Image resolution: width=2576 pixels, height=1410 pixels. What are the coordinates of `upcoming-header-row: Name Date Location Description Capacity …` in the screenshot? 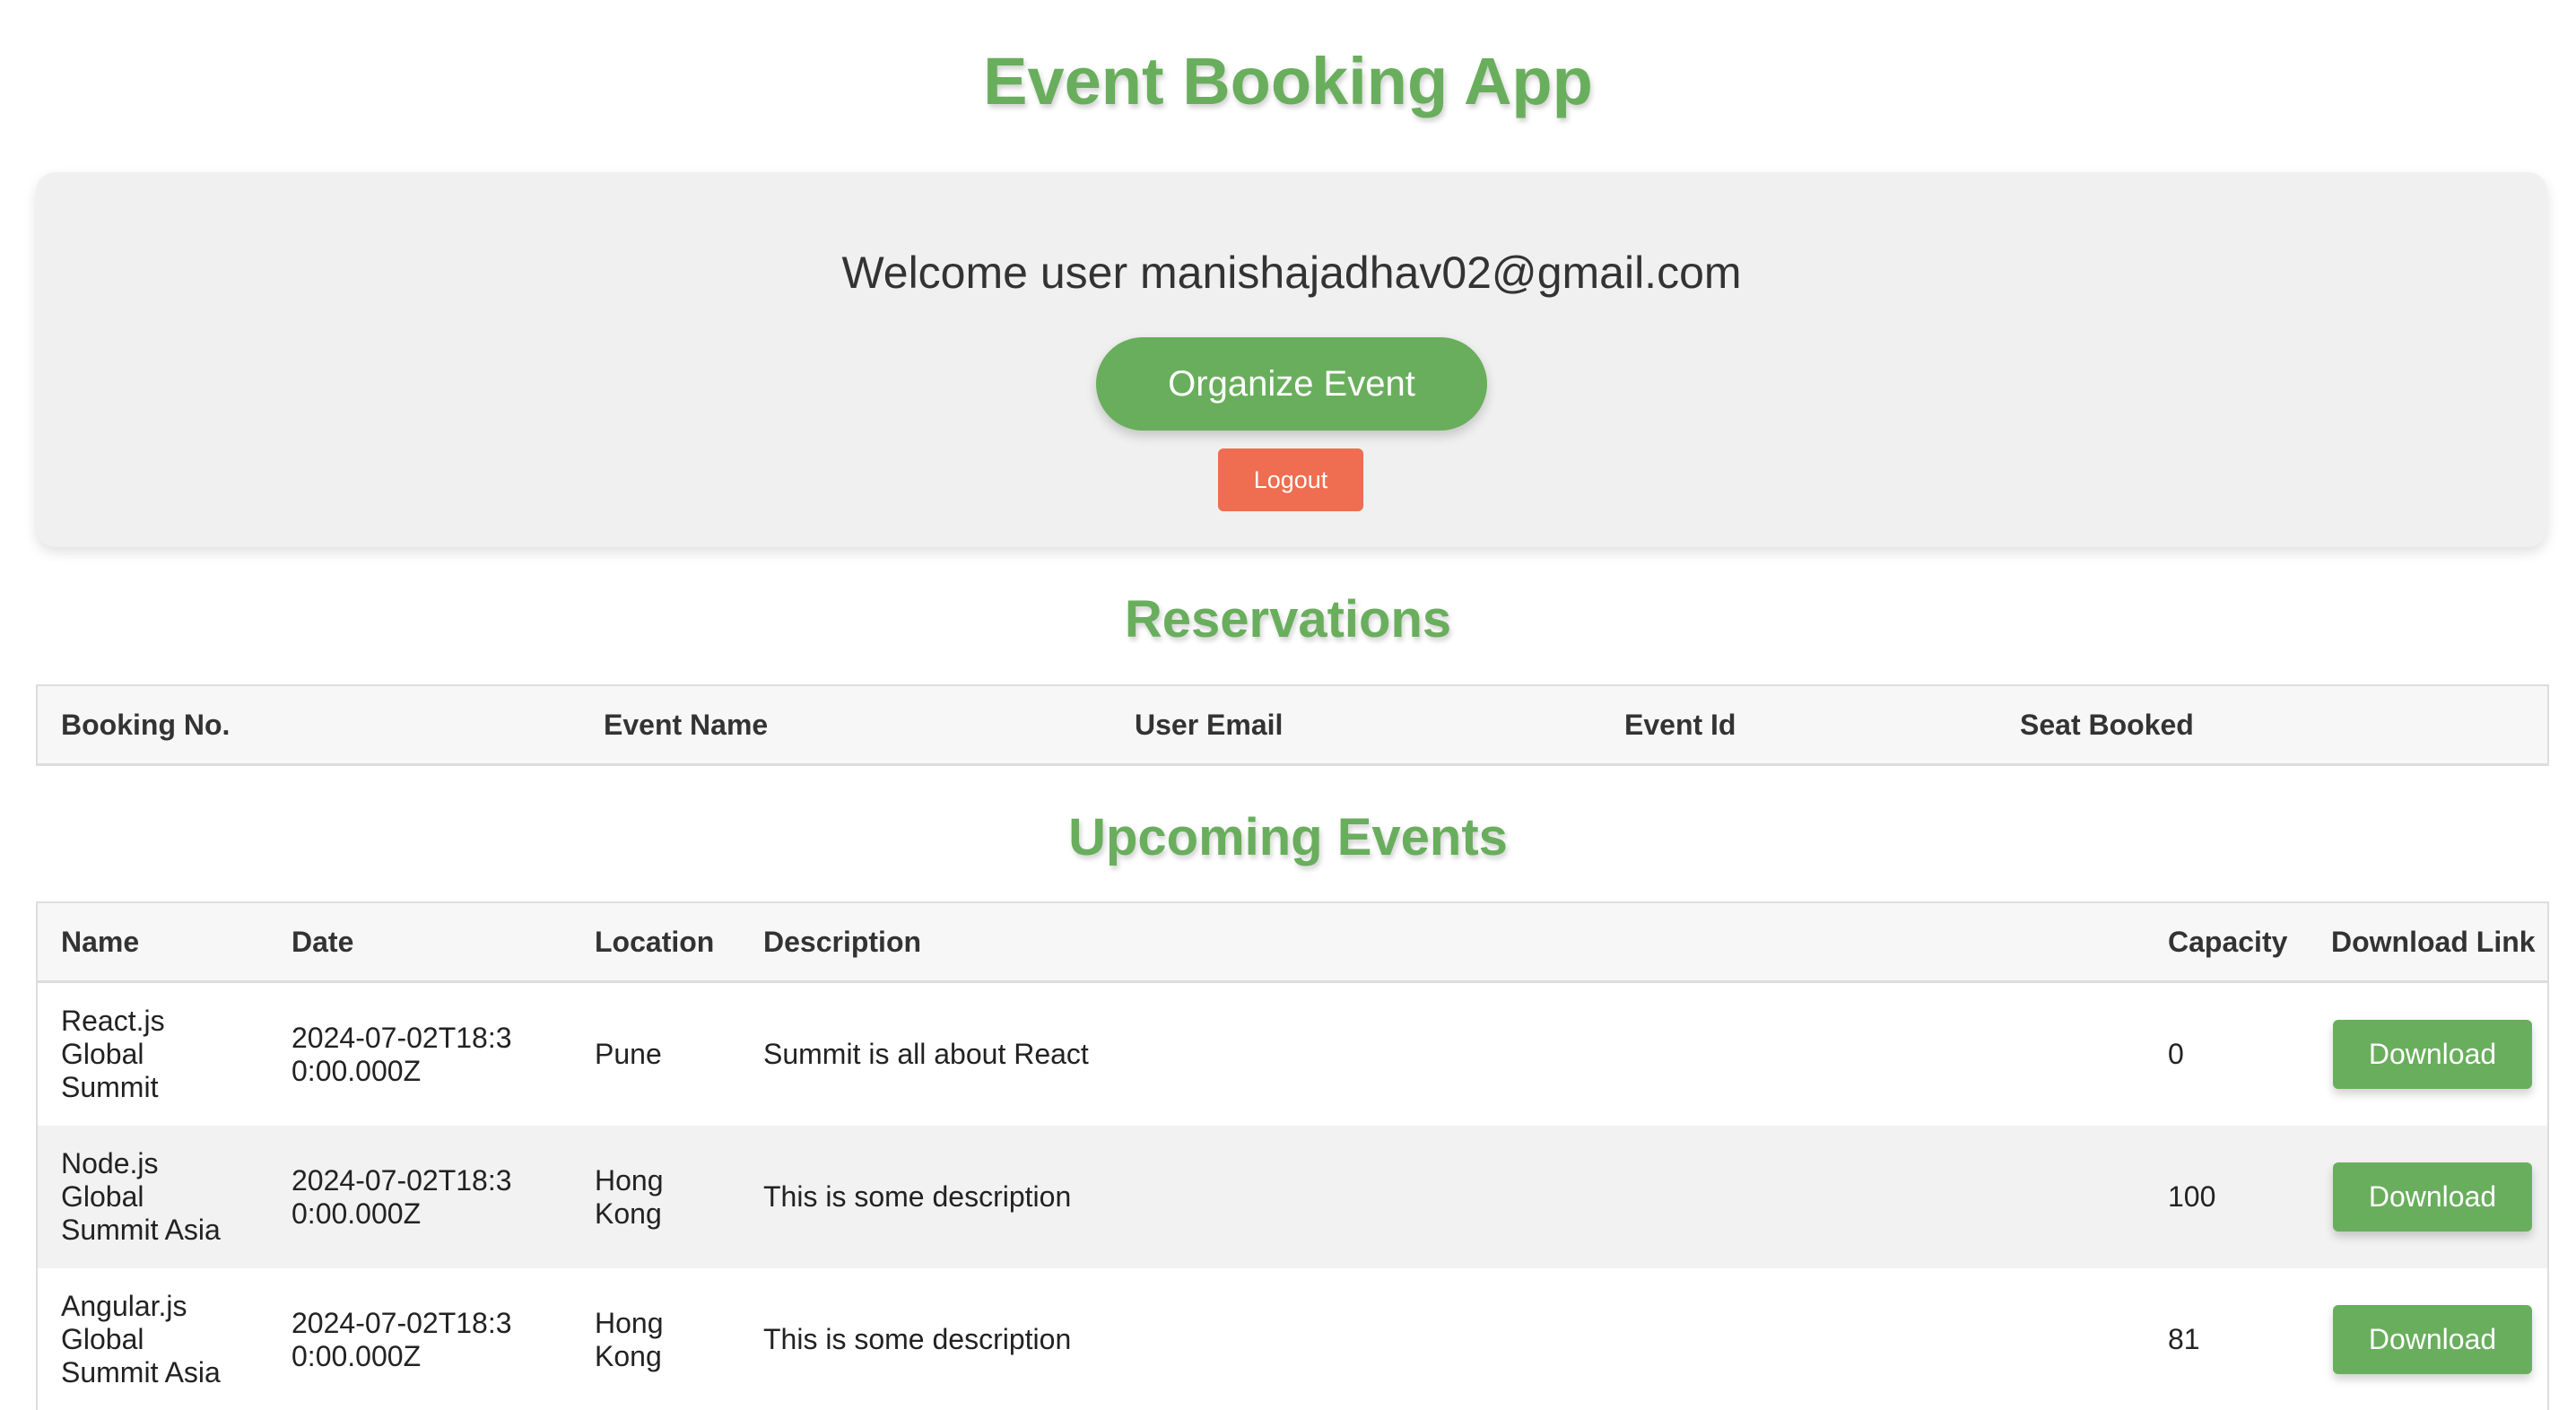 It's located at (1292, 942).